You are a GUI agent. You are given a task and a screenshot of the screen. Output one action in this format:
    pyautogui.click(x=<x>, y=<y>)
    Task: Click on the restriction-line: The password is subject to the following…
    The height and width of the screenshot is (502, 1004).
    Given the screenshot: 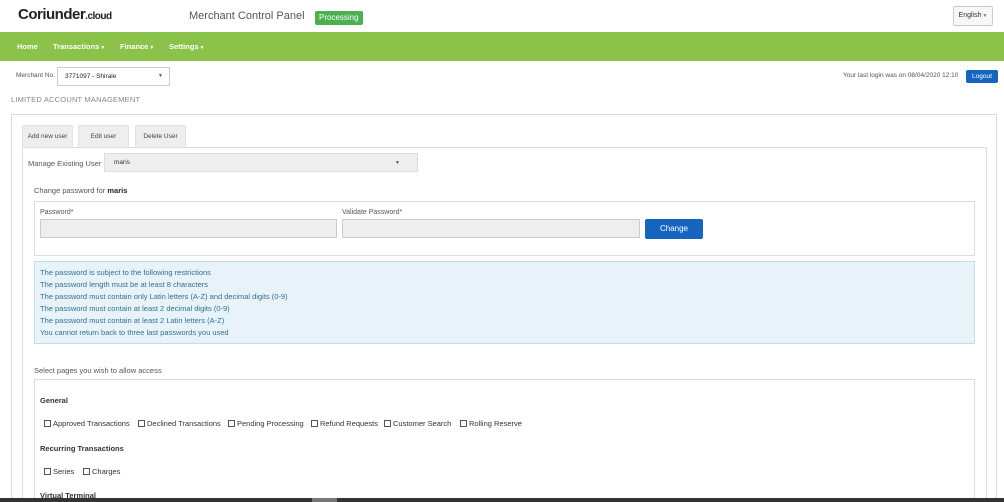 What is the action you would take?
    pyautogui.click(x=125, y=272)
    